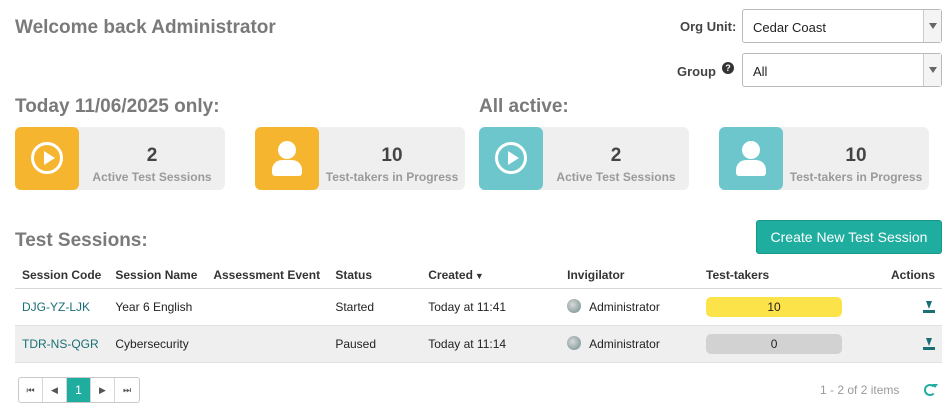 The height and width of the screenshot is (413, 952). What do you see at coordinates (56, 307) in the screenshot?
I see `session-code-link: DJG-YZ-LJK` at bounding box center [56, 307].